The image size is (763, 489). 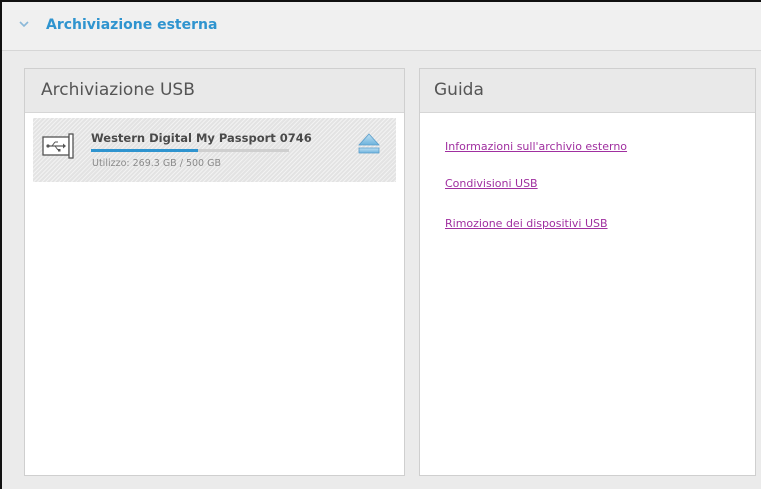 I want to click on section-header-external-storage: Archiviazione esterna, so click(x=381, y=26).